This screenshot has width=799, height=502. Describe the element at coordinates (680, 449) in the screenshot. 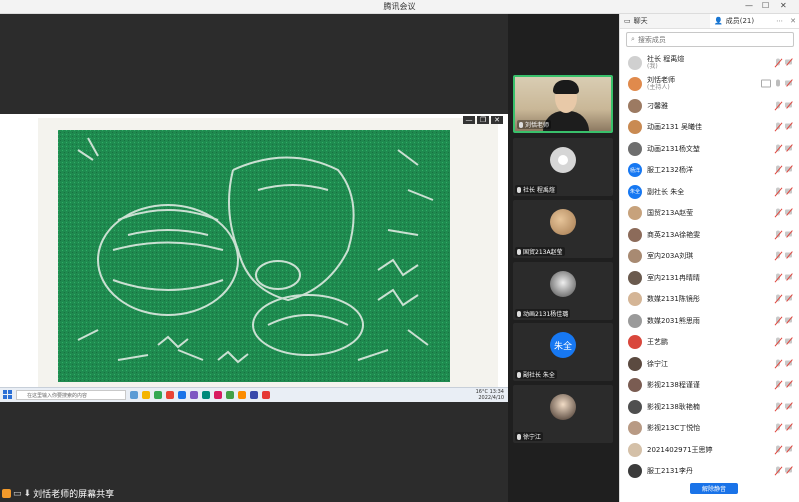

I see `member-name: 2021402971王思婷` at that location.